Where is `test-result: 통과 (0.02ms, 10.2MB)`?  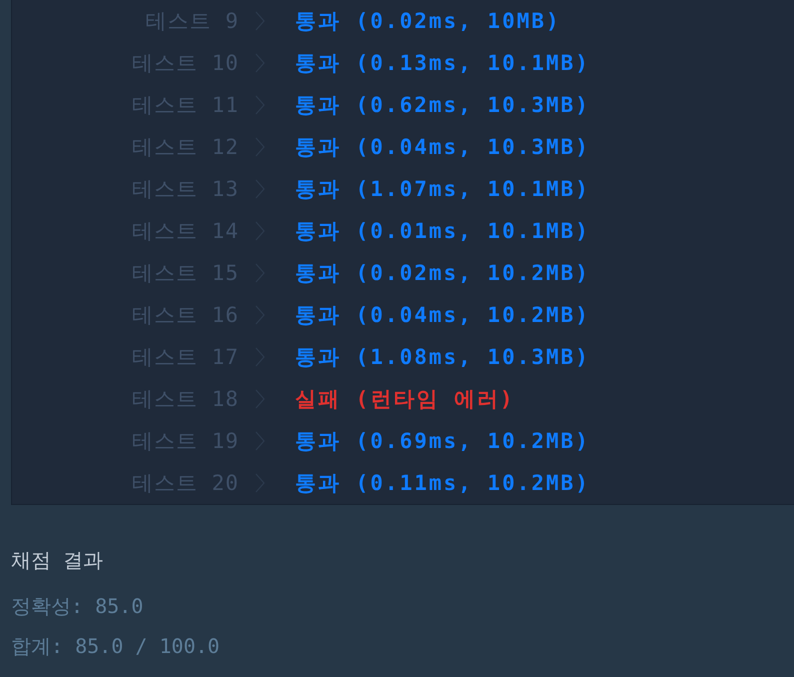
test-result: 통과 (0.02ms, 10.2MB) is located at coordinates (442, 273).